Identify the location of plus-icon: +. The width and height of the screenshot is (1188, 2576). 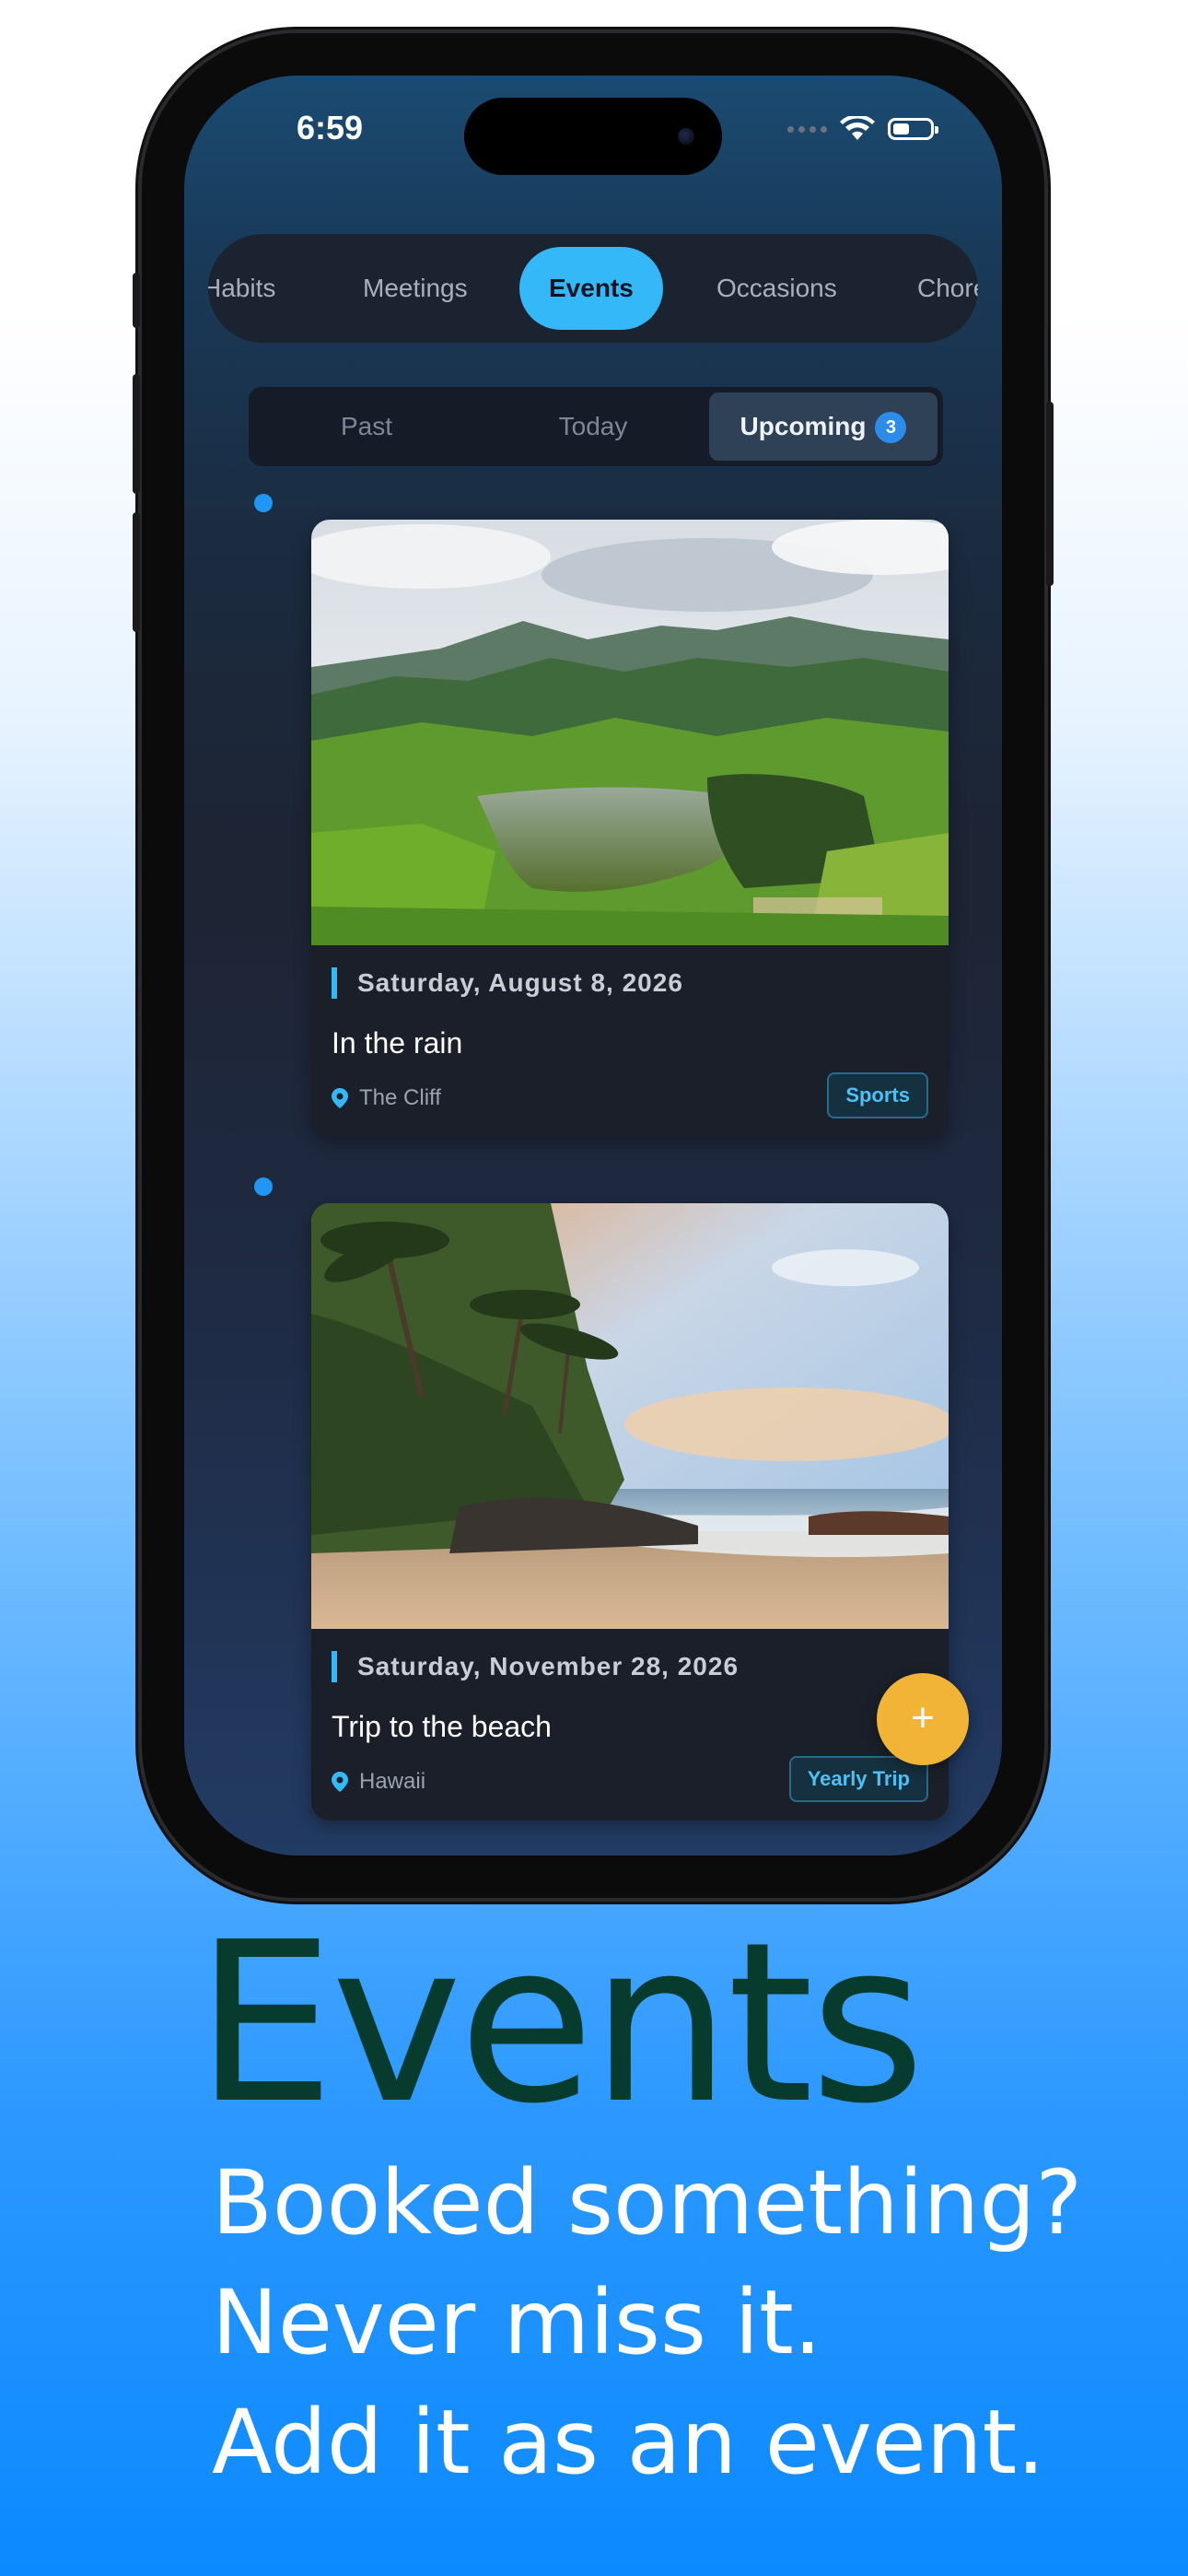
(923, 1717).